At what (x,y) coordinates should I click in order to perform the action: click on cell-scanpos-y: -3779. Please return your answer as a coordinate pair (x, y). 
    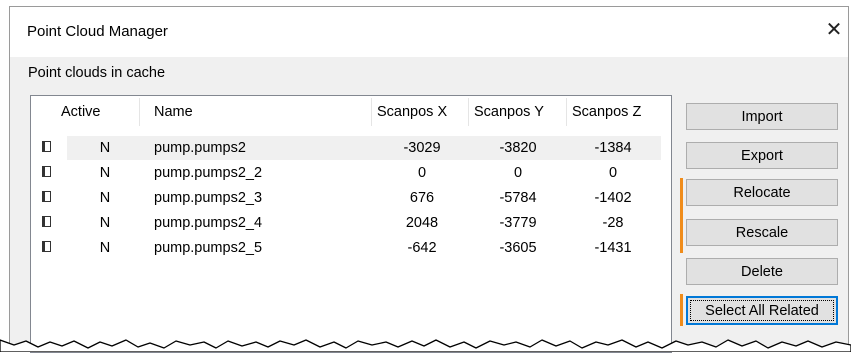
    Looking at the image, I should click on (518, 223).